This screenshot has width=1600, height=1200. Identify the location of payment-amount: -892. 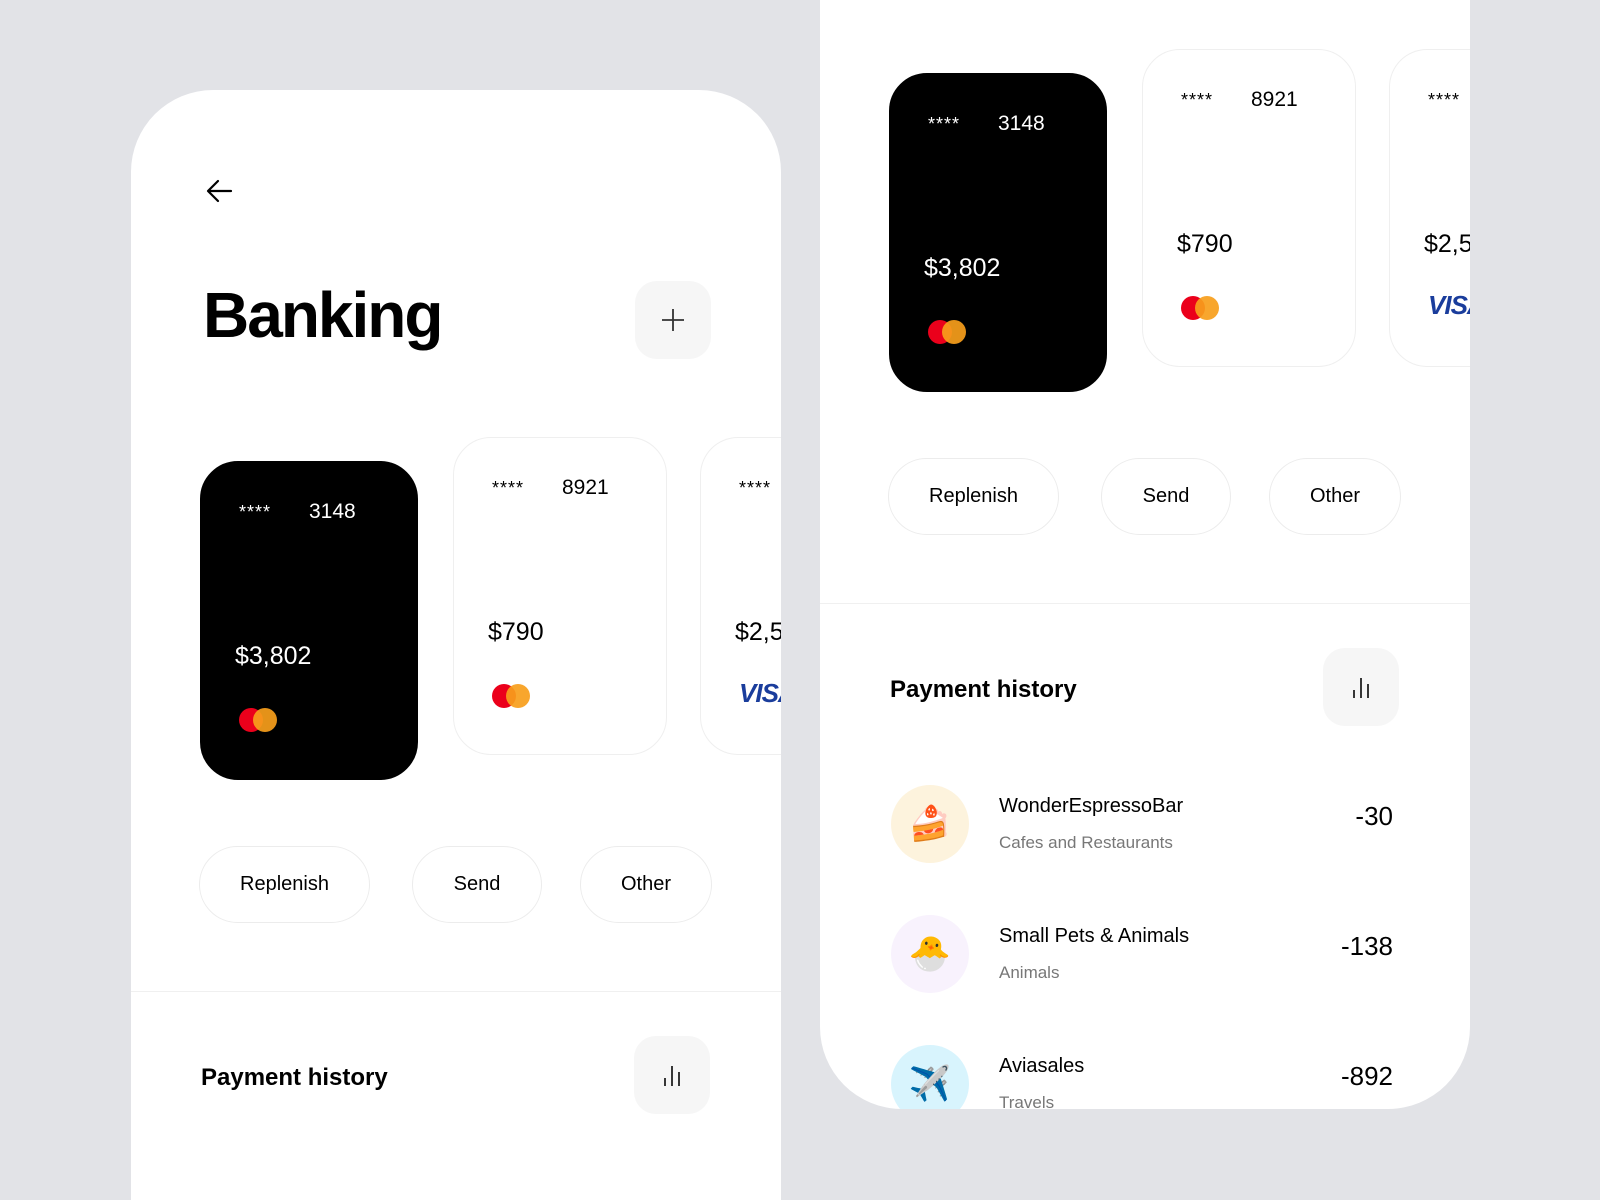
(1366, 1076).